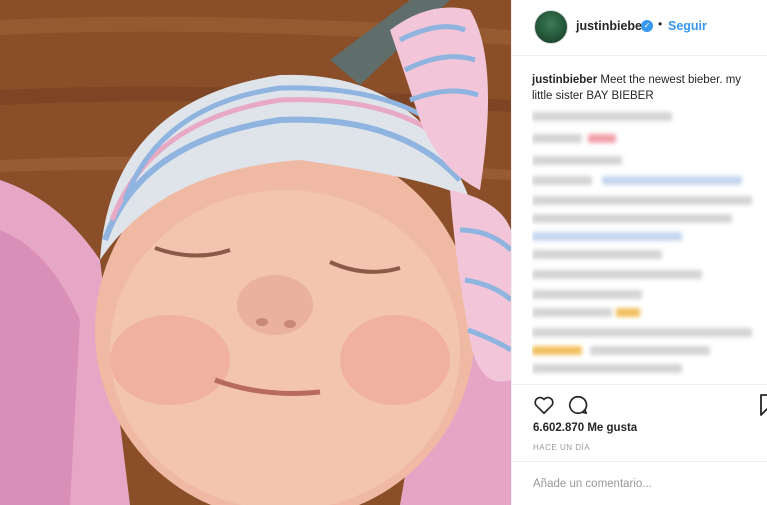 This screenshot has height=505, width=767. What do you see at coordinates (647, 26) in the screenshot?
I see `verified-badge-icon: ✓` at bounding box center [647, 26].